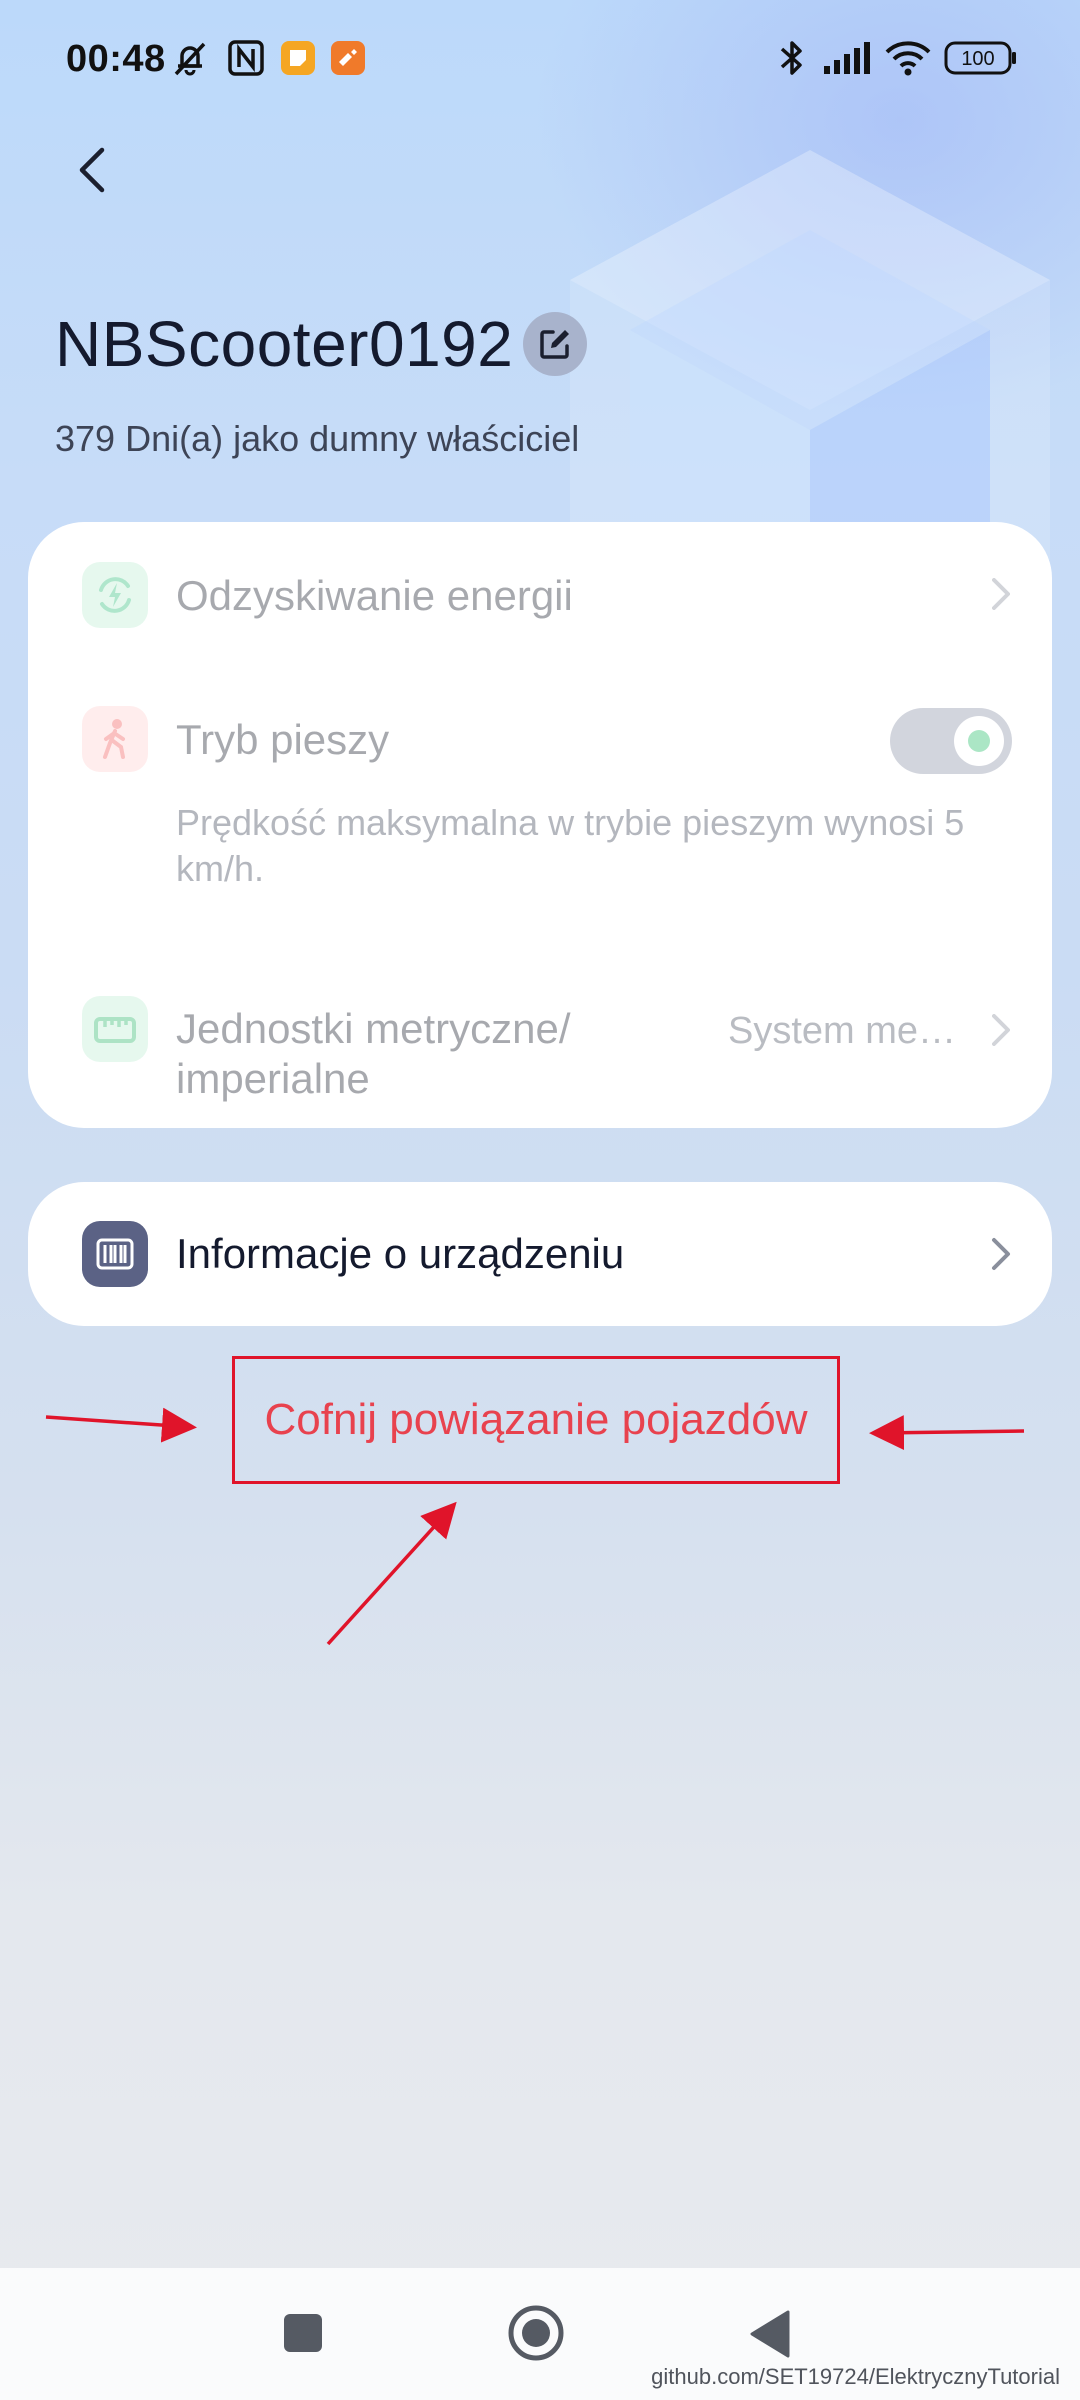  I want to click on watermark: github.com/SET19724/ElektrycznyTutorial, so click(855, 2376).